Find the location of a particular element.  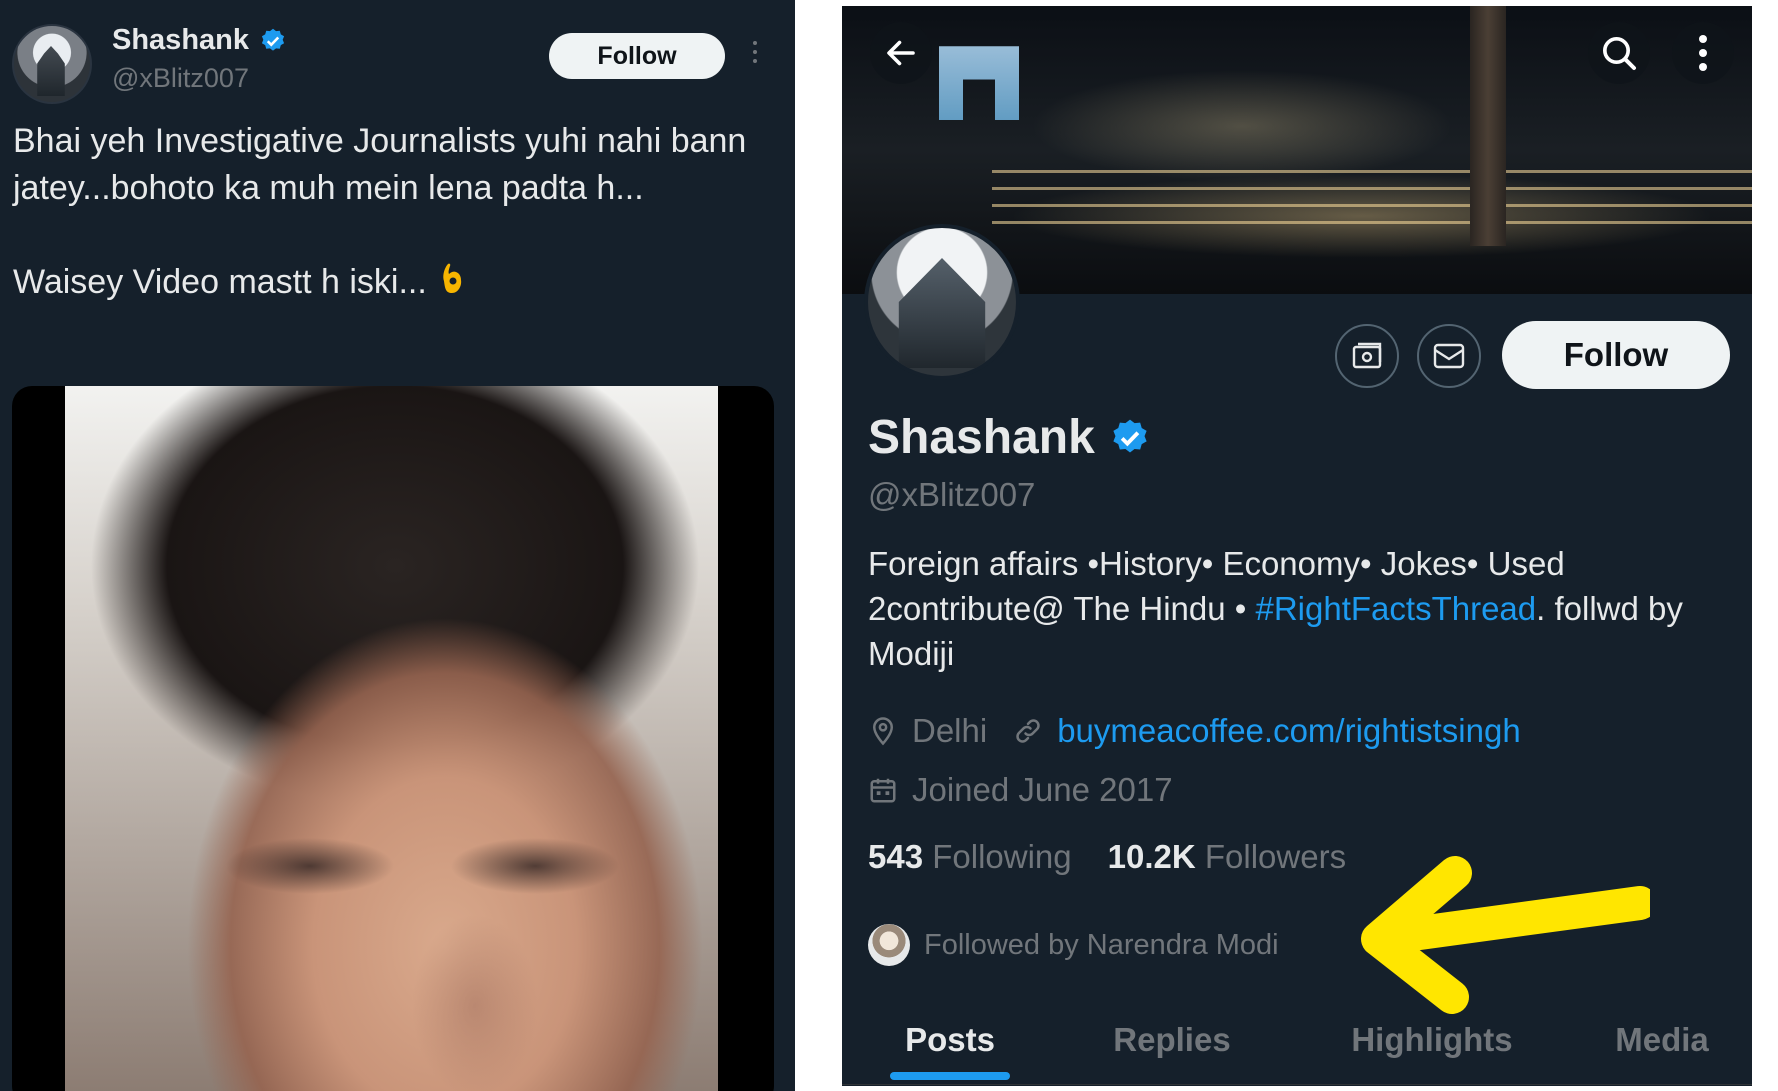

following-count: 543 is located at coordinates (896, 856).